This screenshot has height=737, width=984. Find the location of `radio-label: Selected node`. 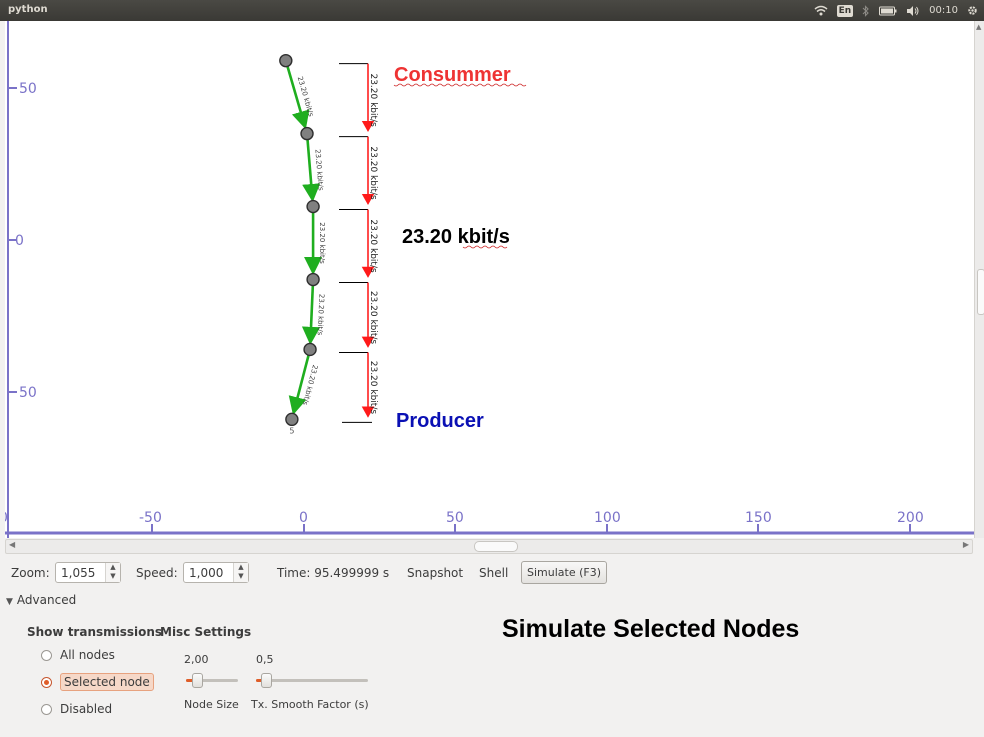

radio-label: Selected node is located at coordinates (107, 682).